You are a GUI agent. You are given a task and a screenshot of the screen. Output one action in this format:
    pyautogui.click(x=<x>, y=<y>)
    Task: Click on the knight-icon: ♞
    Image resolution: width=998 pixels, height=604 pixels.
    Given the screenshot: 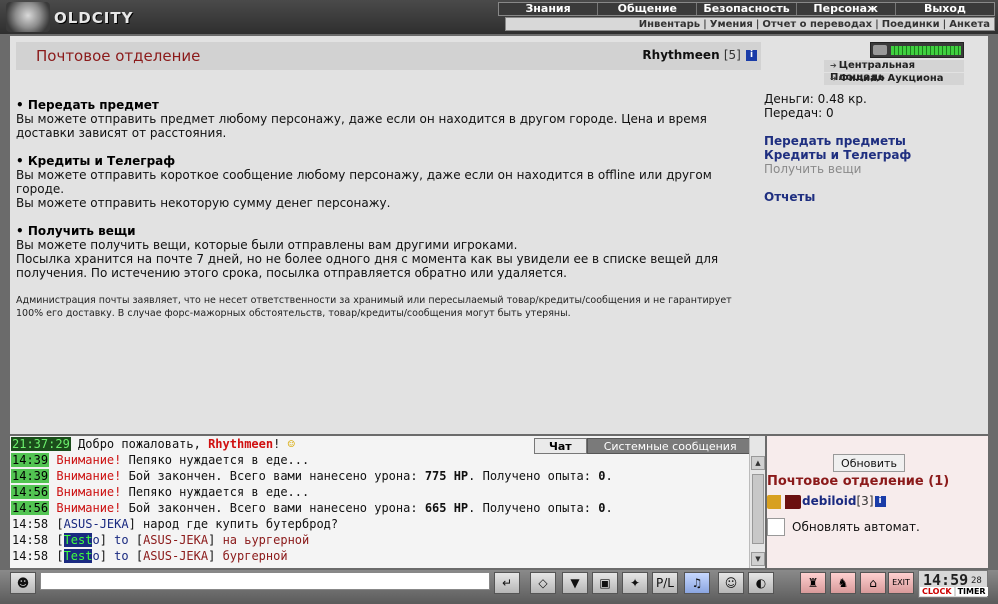 What is the action you would take?
    pyautogui.click(x=843, y=583)
    